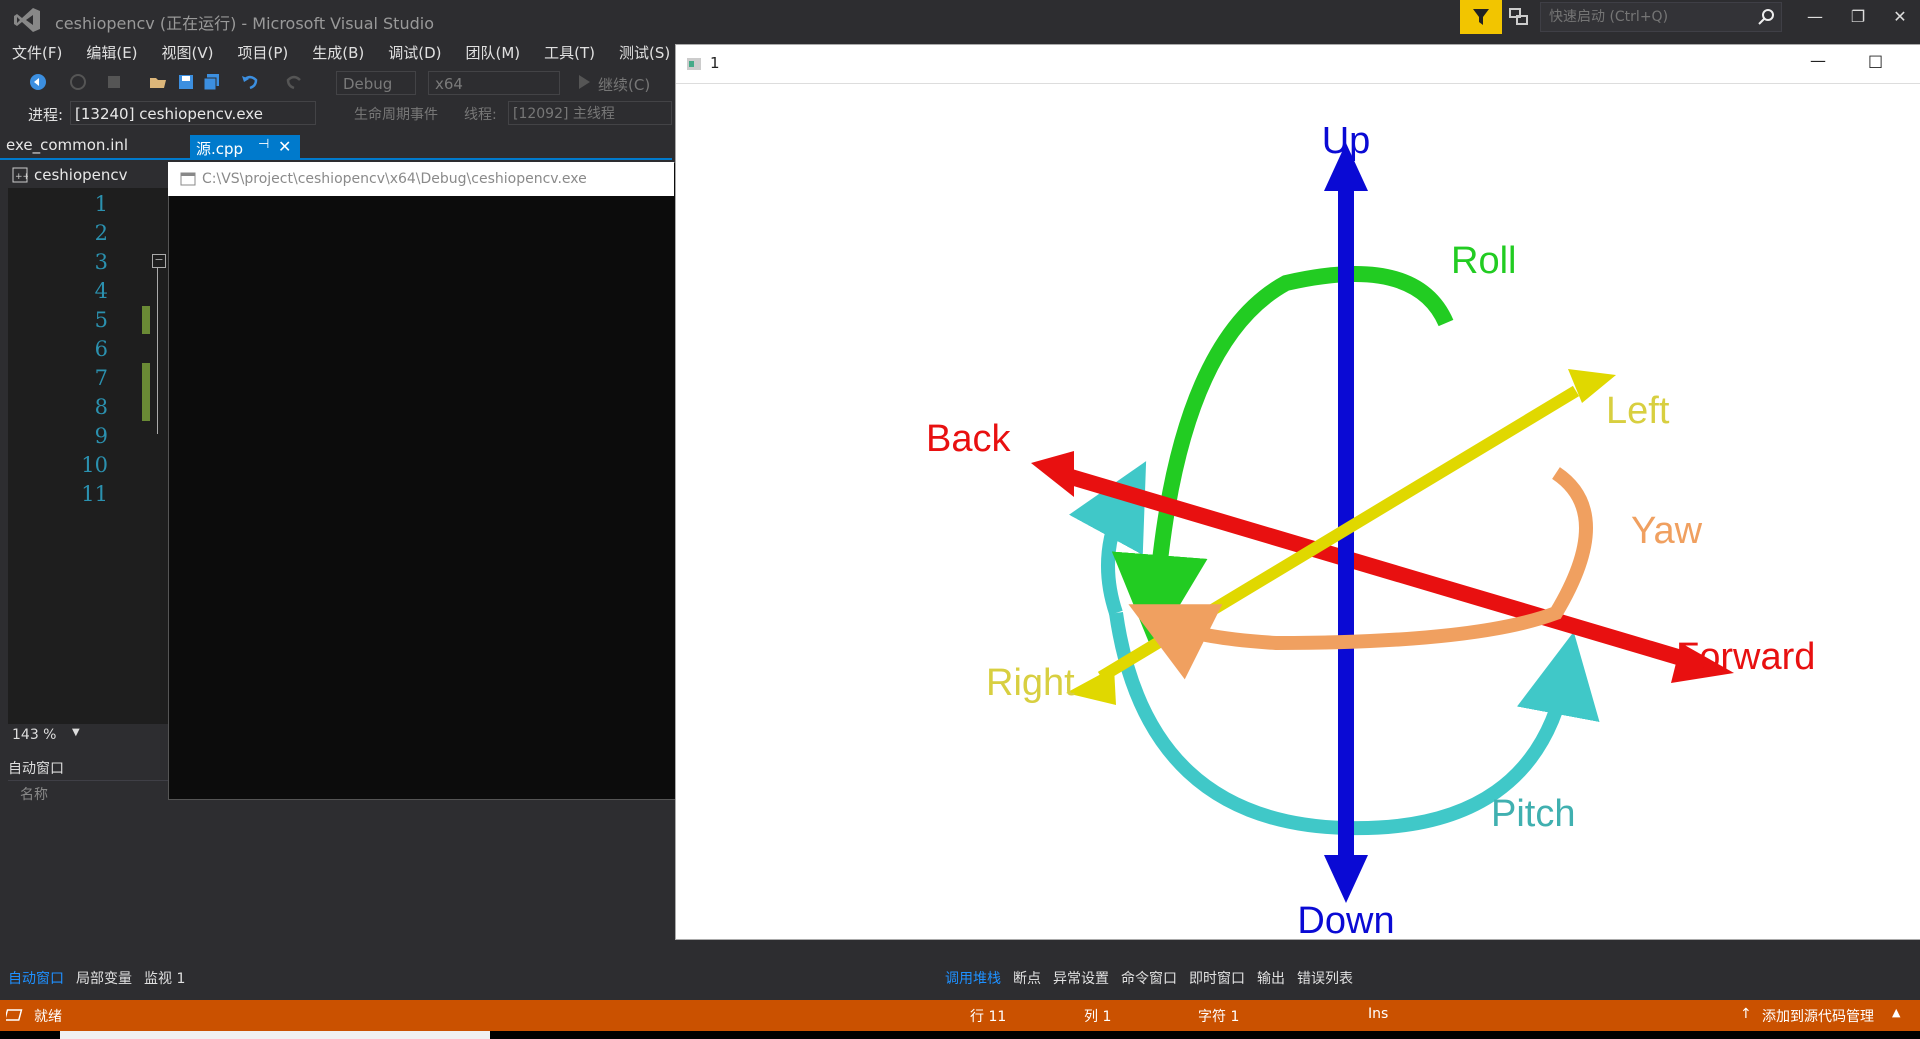 This screenshot has width=1920, height=1039. What do you see at coordinates (90, 736) in the screenshot?
I see `zoom-select: 143 % ▼` at bounding box center [90, 736].